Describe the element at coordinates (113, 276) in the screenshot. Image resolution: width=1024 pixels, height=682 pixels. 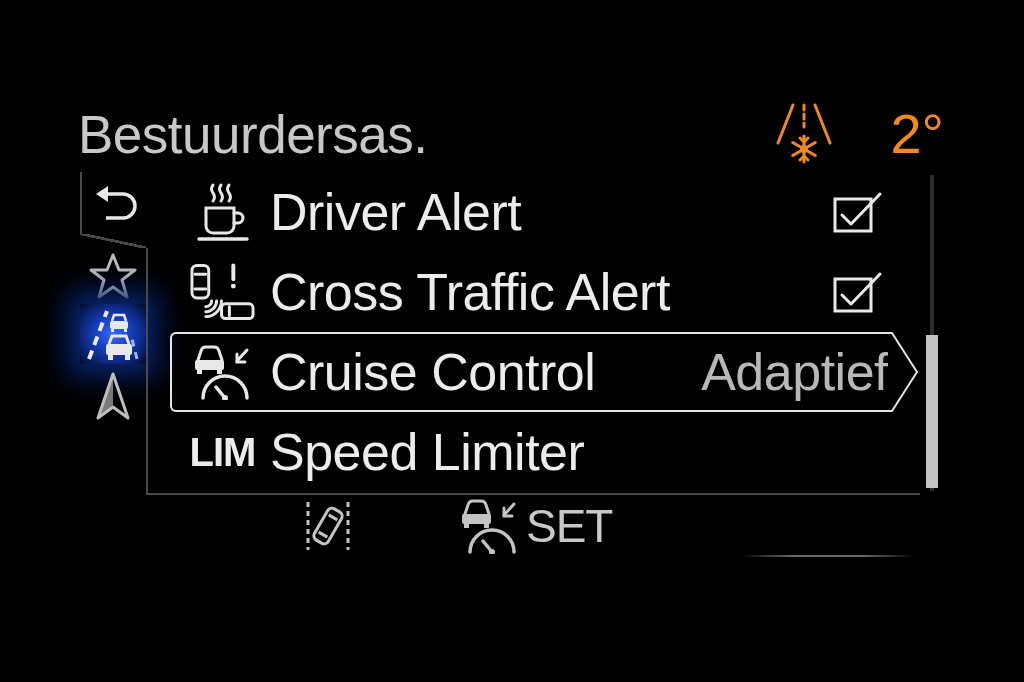
I see `star-icon` at that location.